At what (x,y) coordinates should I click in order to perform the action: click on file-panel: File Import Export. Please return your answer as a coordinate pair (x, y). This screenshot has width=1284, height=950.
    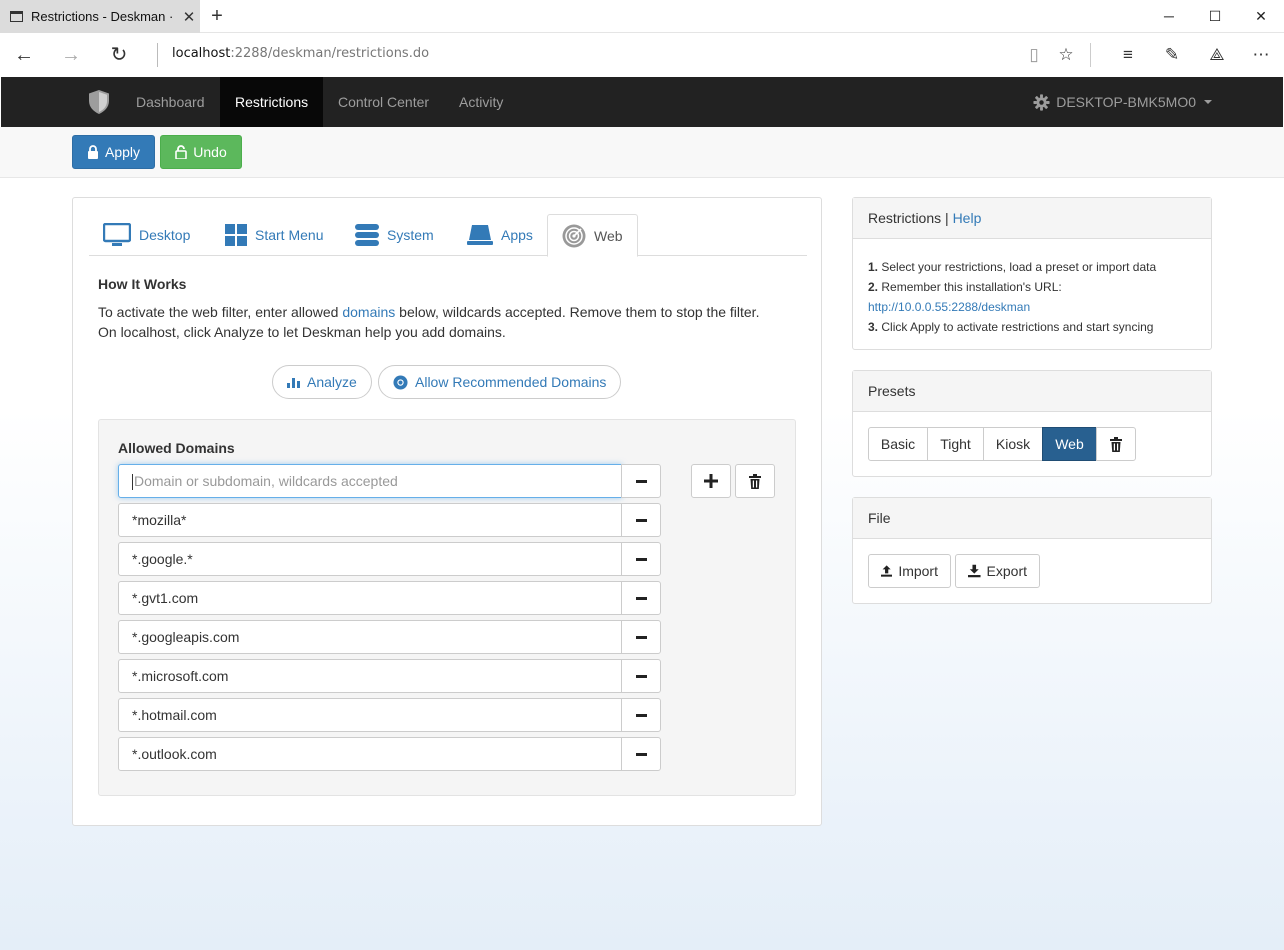
    Looking at the image, I should click on (1032, 550).